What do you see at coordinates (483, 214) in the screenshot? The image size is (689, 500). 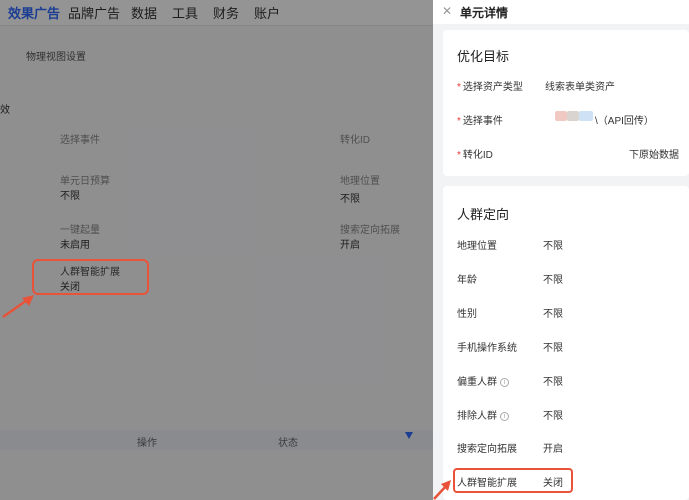 I see `audience-title: 人群定向` at bounding box center [483, 214].